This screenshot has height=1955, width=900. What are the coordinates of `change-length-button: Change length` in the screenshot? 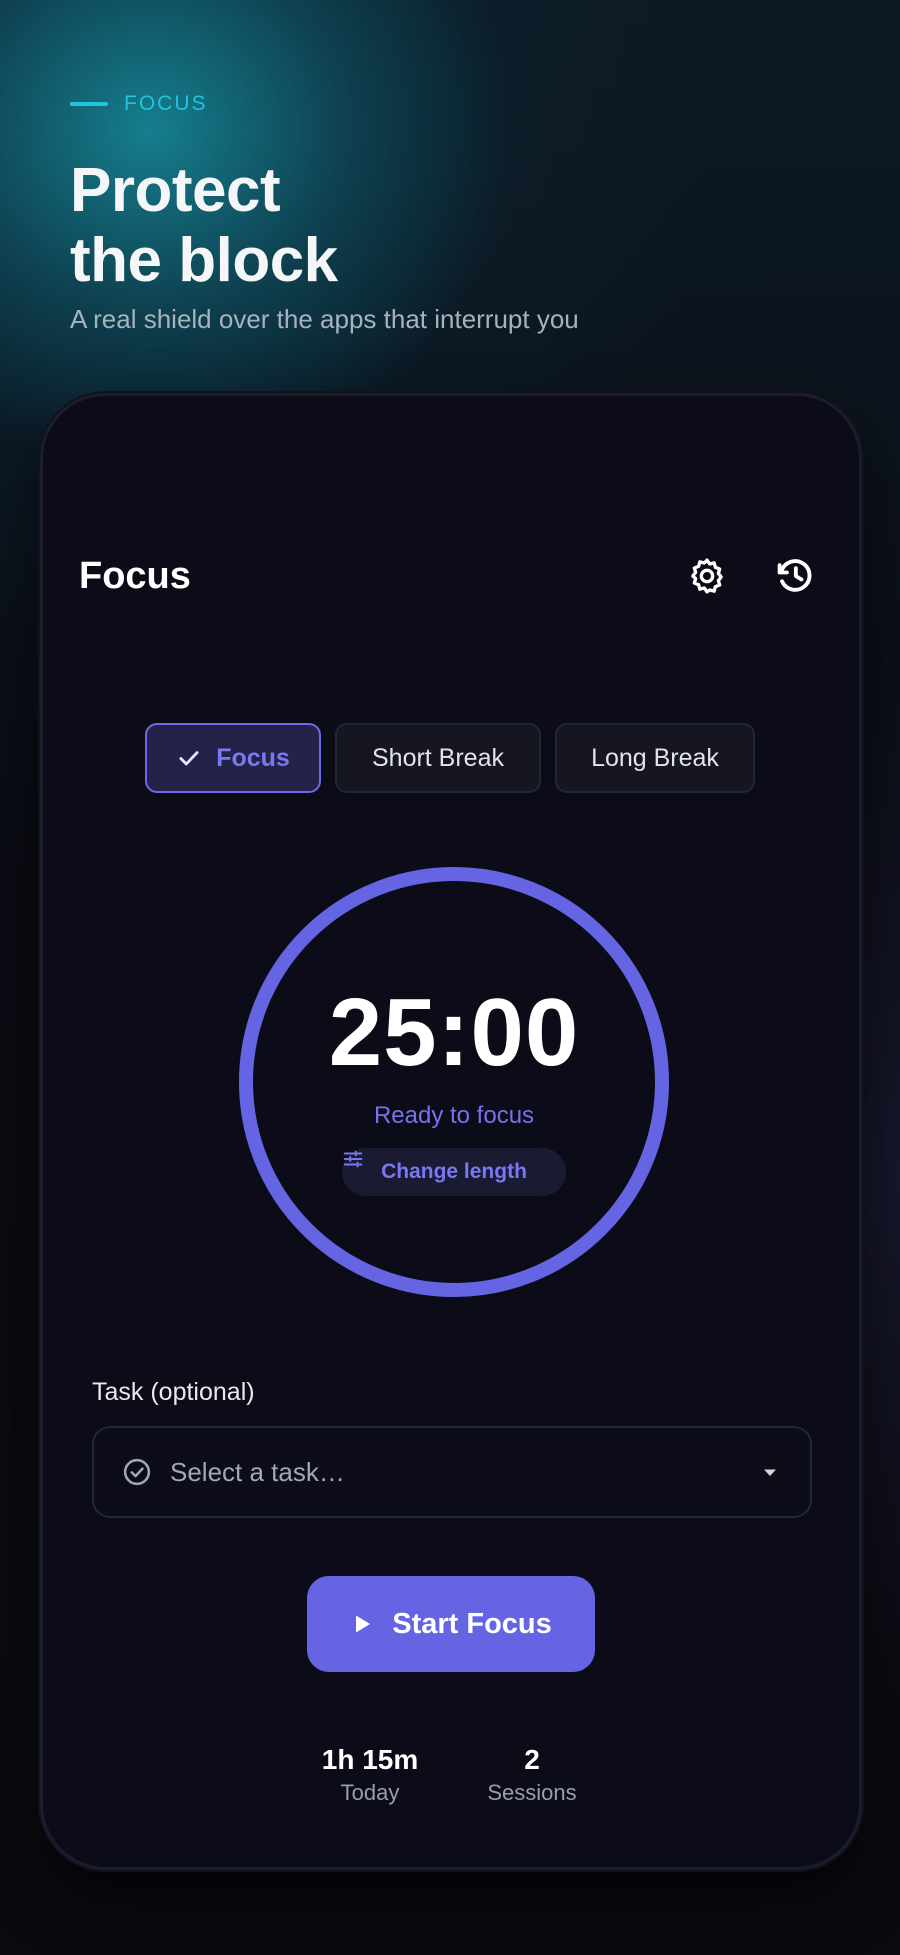 It's located at (454, 1172).